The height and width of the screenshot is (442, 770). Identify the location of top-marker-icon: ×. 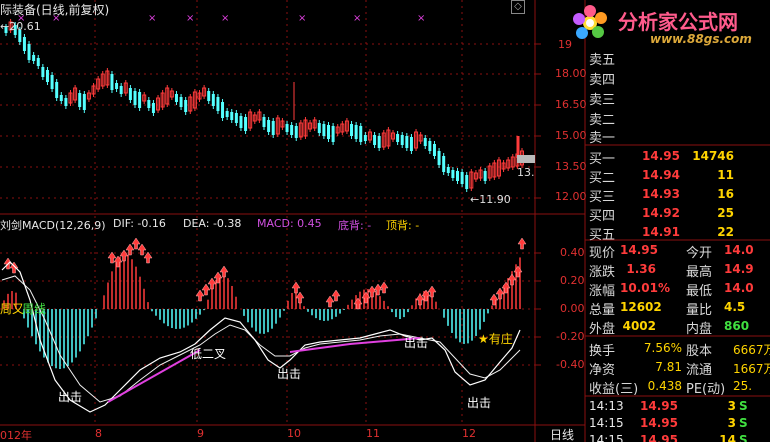
(152, 18).